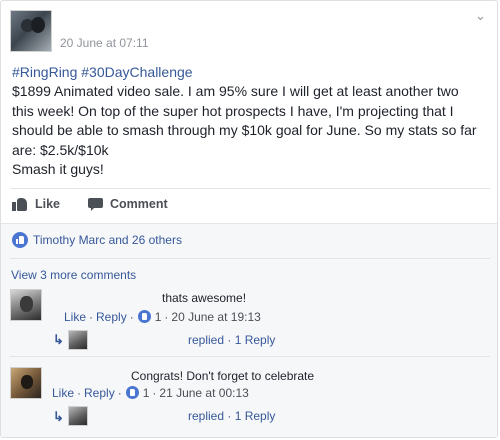 This screenshot has height=440, width=500. I want to click on like-button: Like, so click(36, 204).